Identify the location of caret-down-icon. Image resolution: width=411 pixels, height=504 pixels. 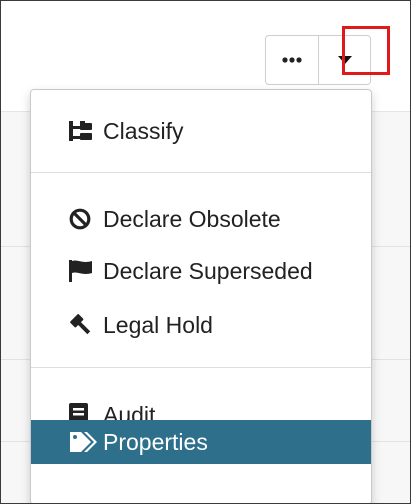
(344, 60).